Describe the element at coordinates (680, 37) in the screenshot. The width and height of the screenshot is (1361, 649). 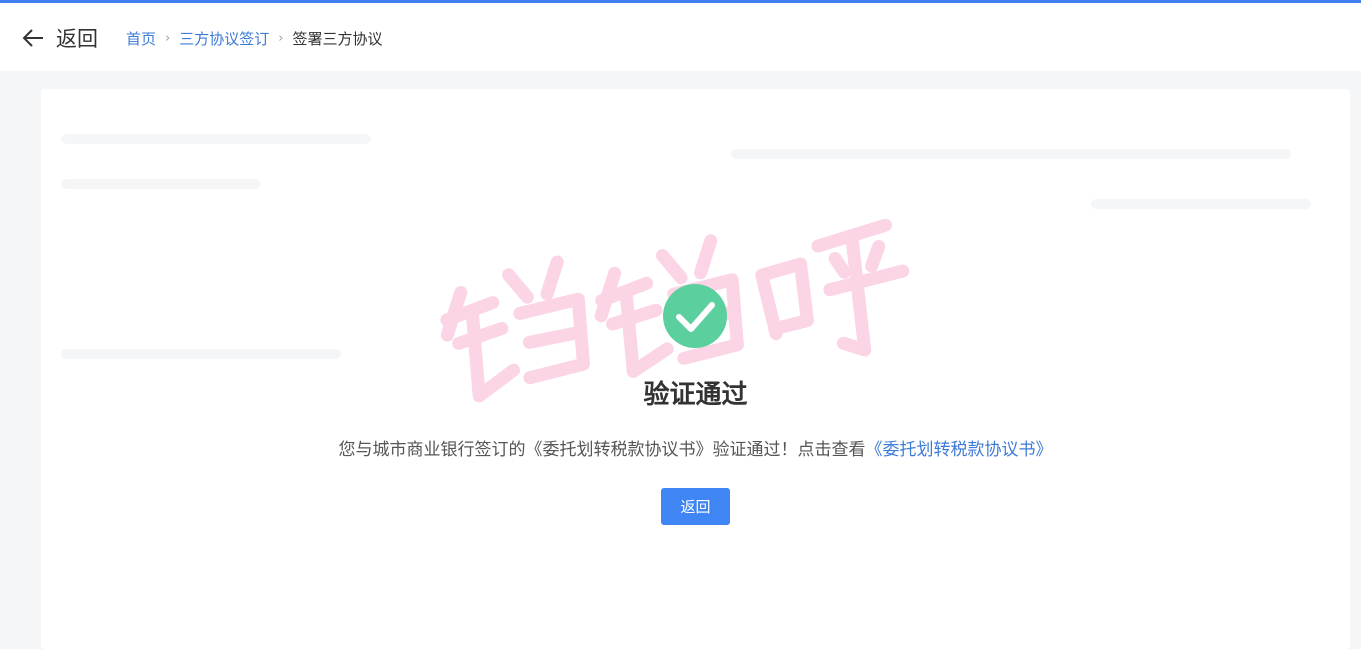
I see `page-header: 返回 首页 › 三方协议签订 › 签署三方协议` at that location.